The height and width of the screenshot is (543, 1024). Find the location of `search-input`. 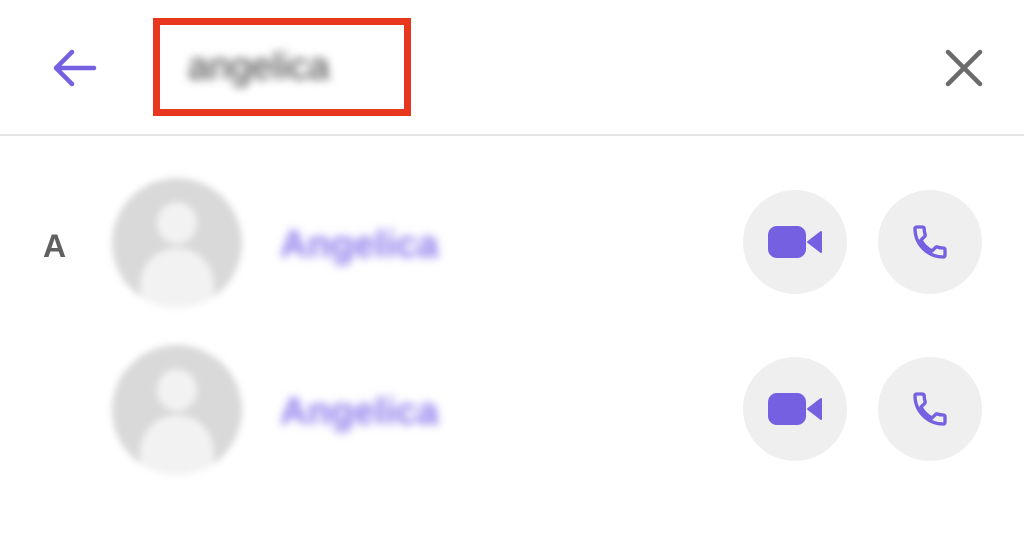

search-input is located at coordinates (283, 67).